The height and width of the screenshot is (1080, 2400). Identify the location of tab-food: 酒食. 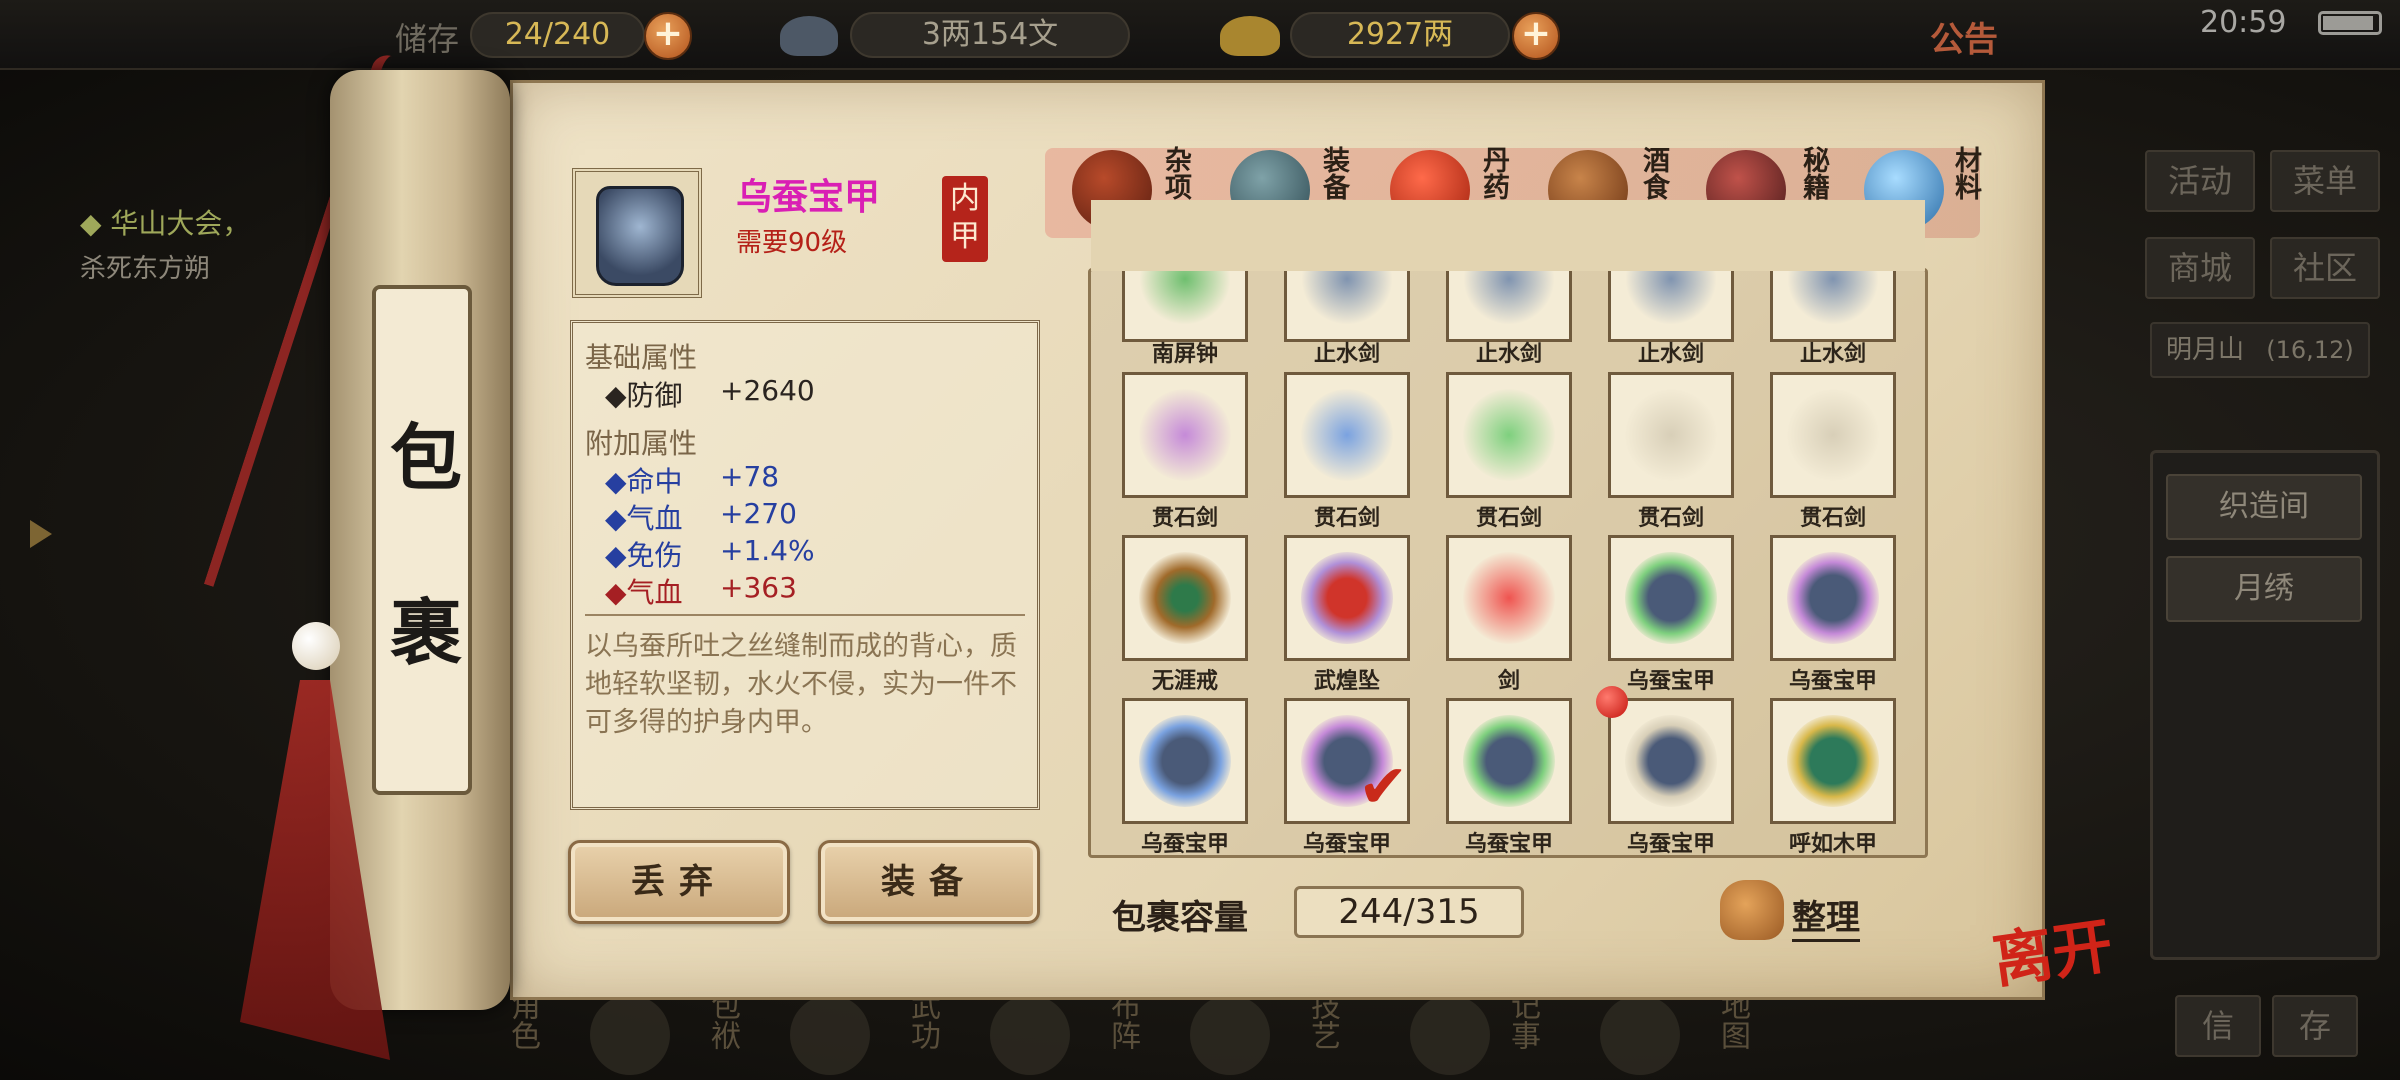
(1653, 173).